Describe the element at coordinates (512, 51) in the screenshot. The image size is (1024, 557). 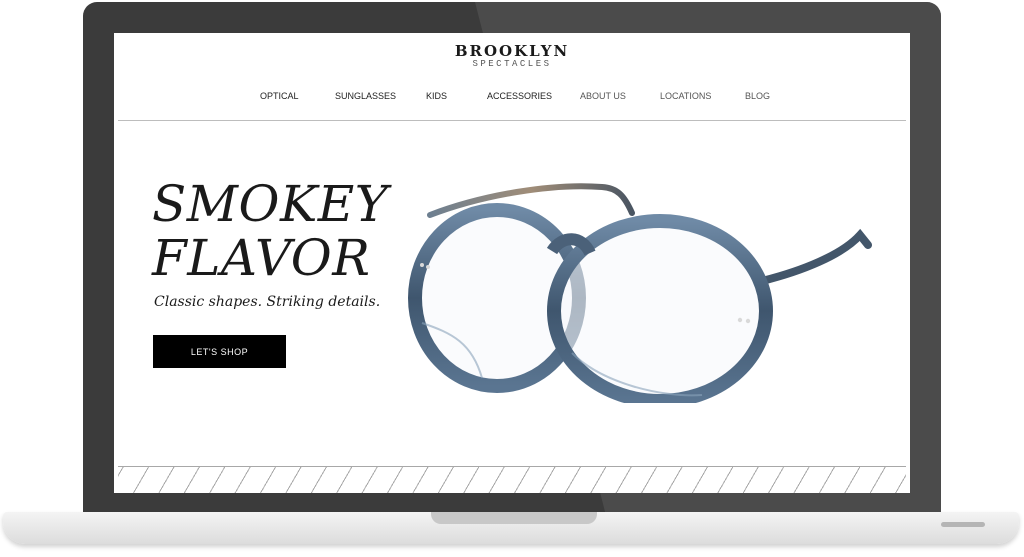
I see `brand-logo: BROOKLYN` at that location.